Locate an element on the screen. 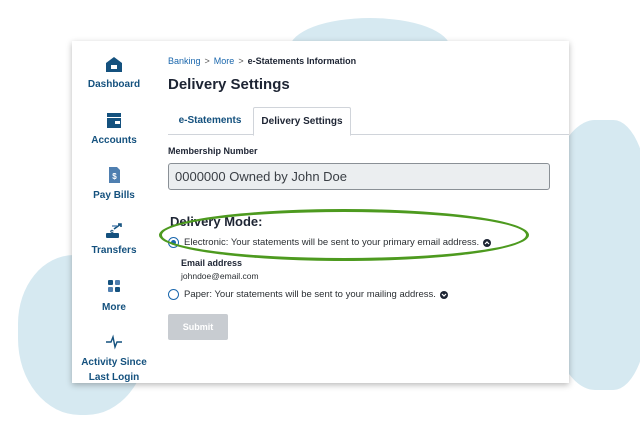 Image resolution: width=640 pixels, height=427 pixels. sidebar-item-accounts: Accounts is located at coordinates (114, 129).